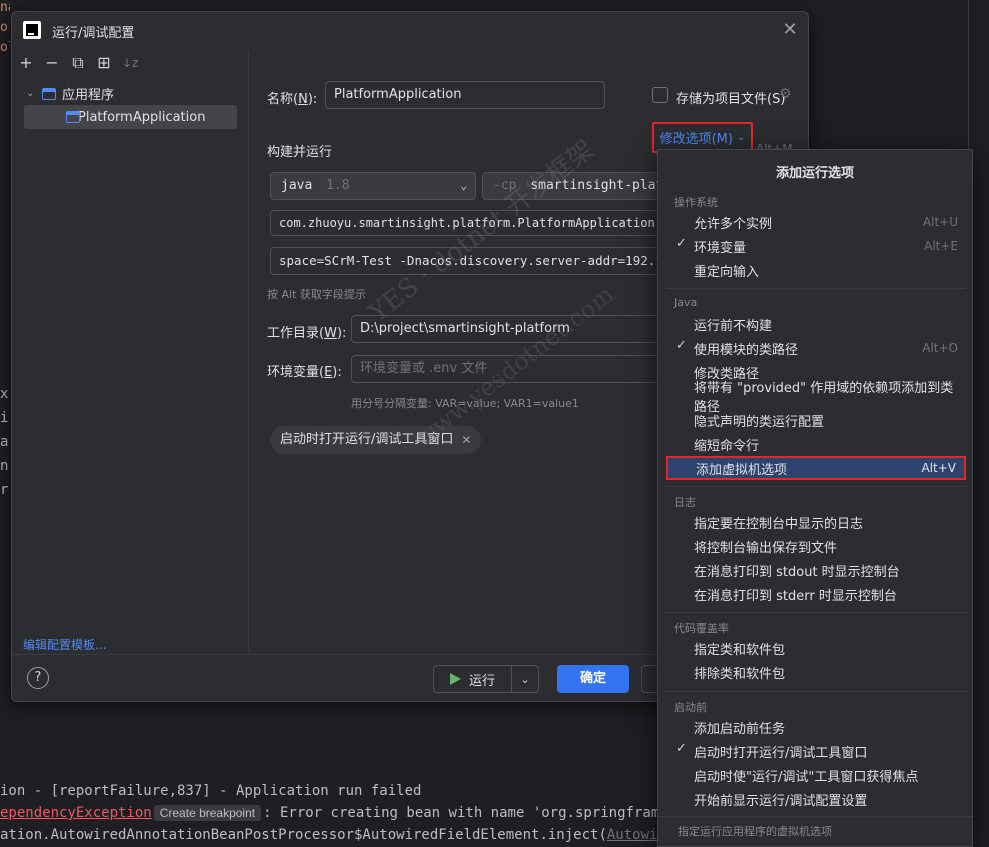 Image resolution: width=989 pixels, height=847 pixels. Describe the element at coordinates (4, 394) in the screenshot. I see `background-console-line: x` at that location.